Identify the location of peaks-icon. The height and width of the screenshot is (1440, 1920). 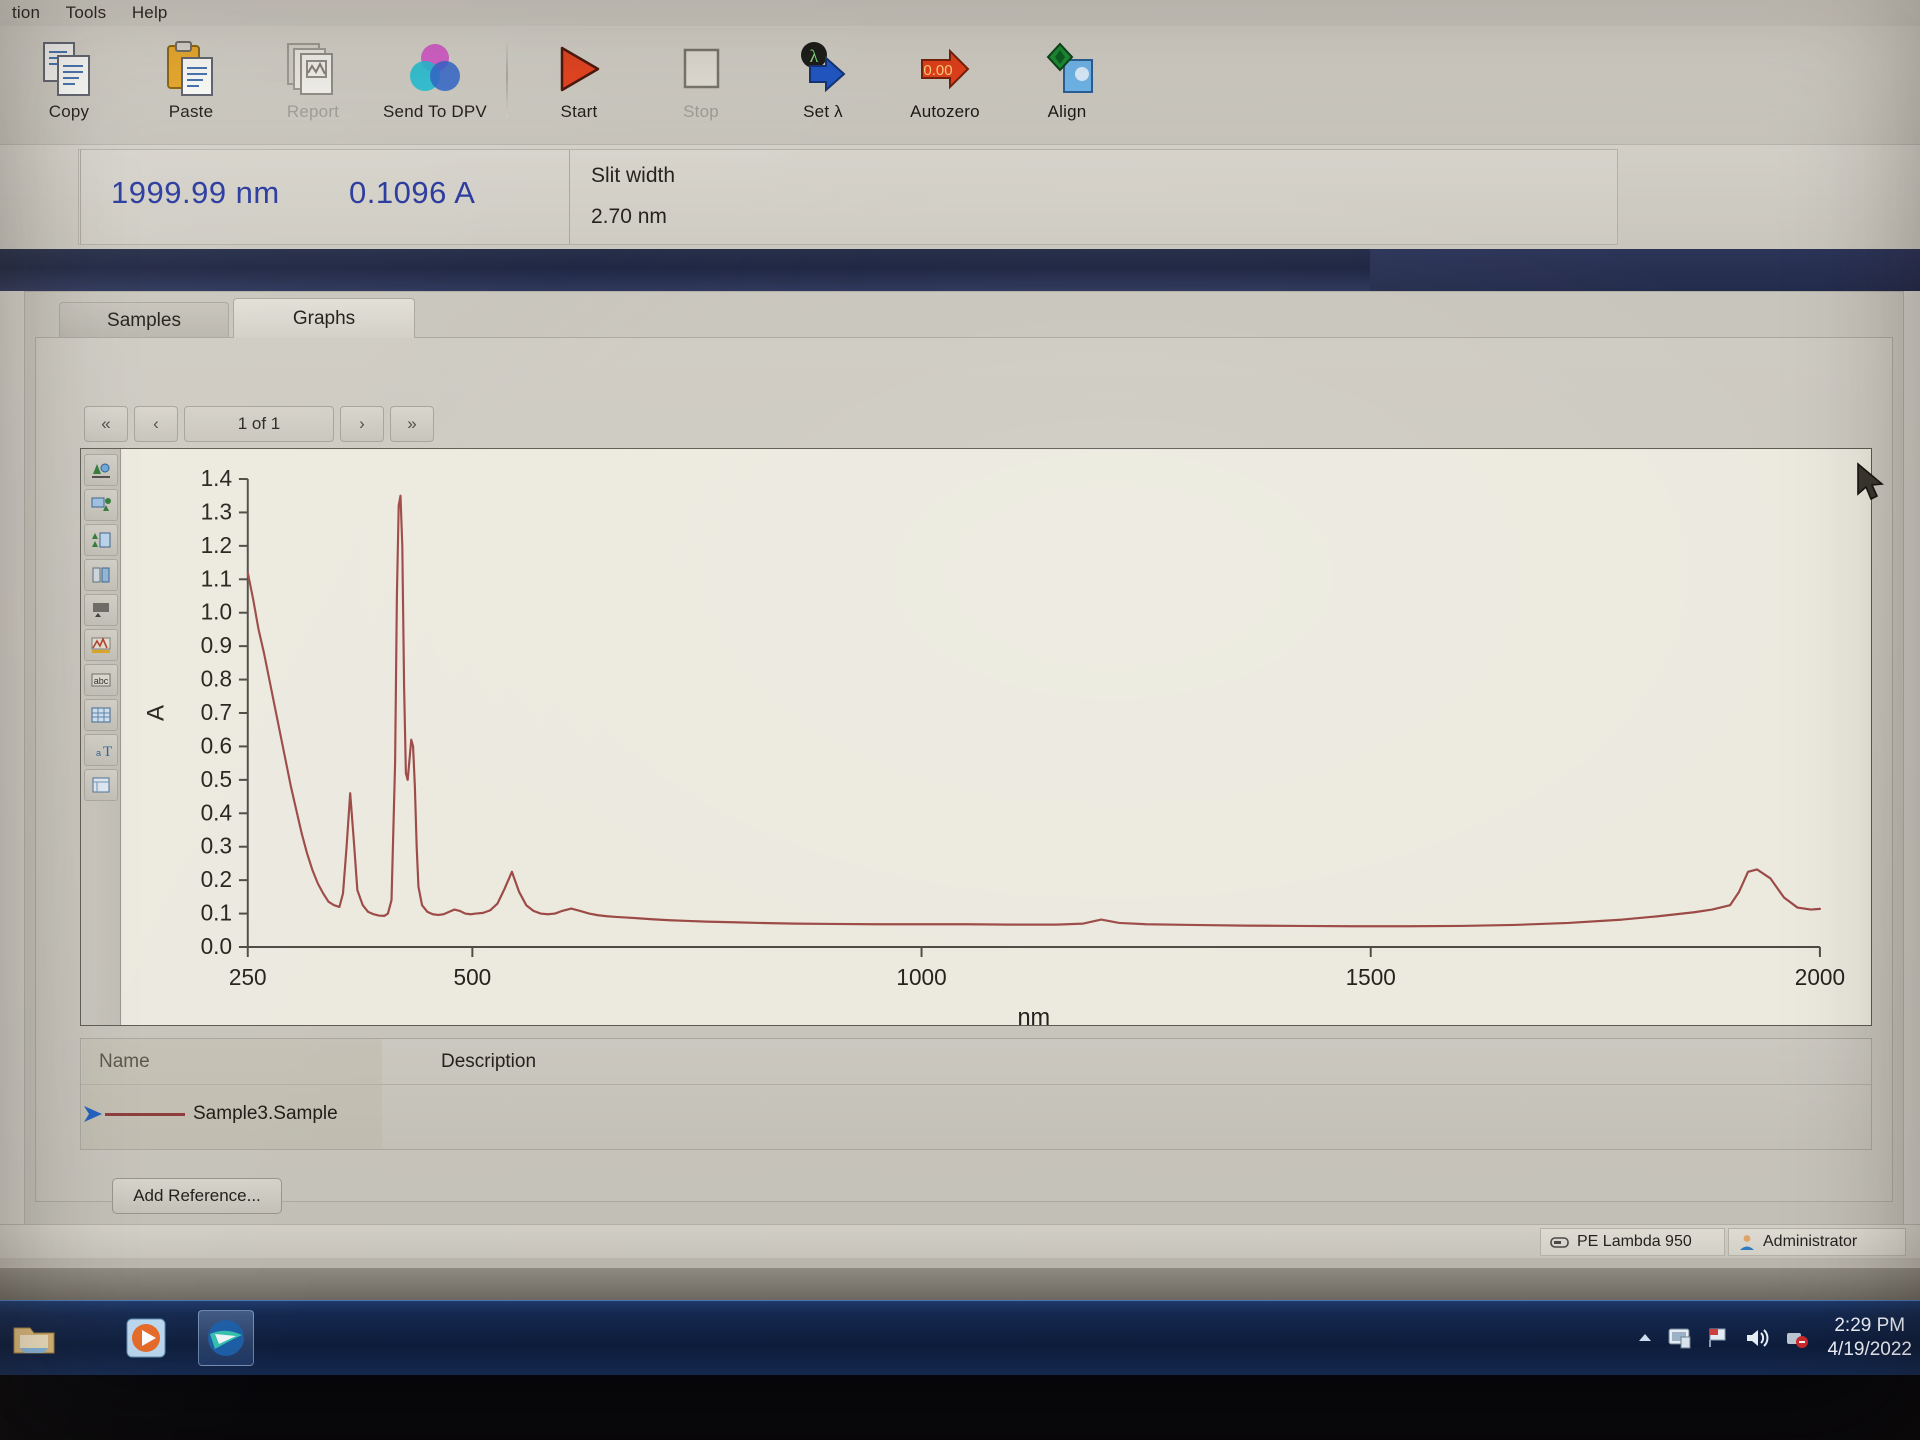
(100, 645).